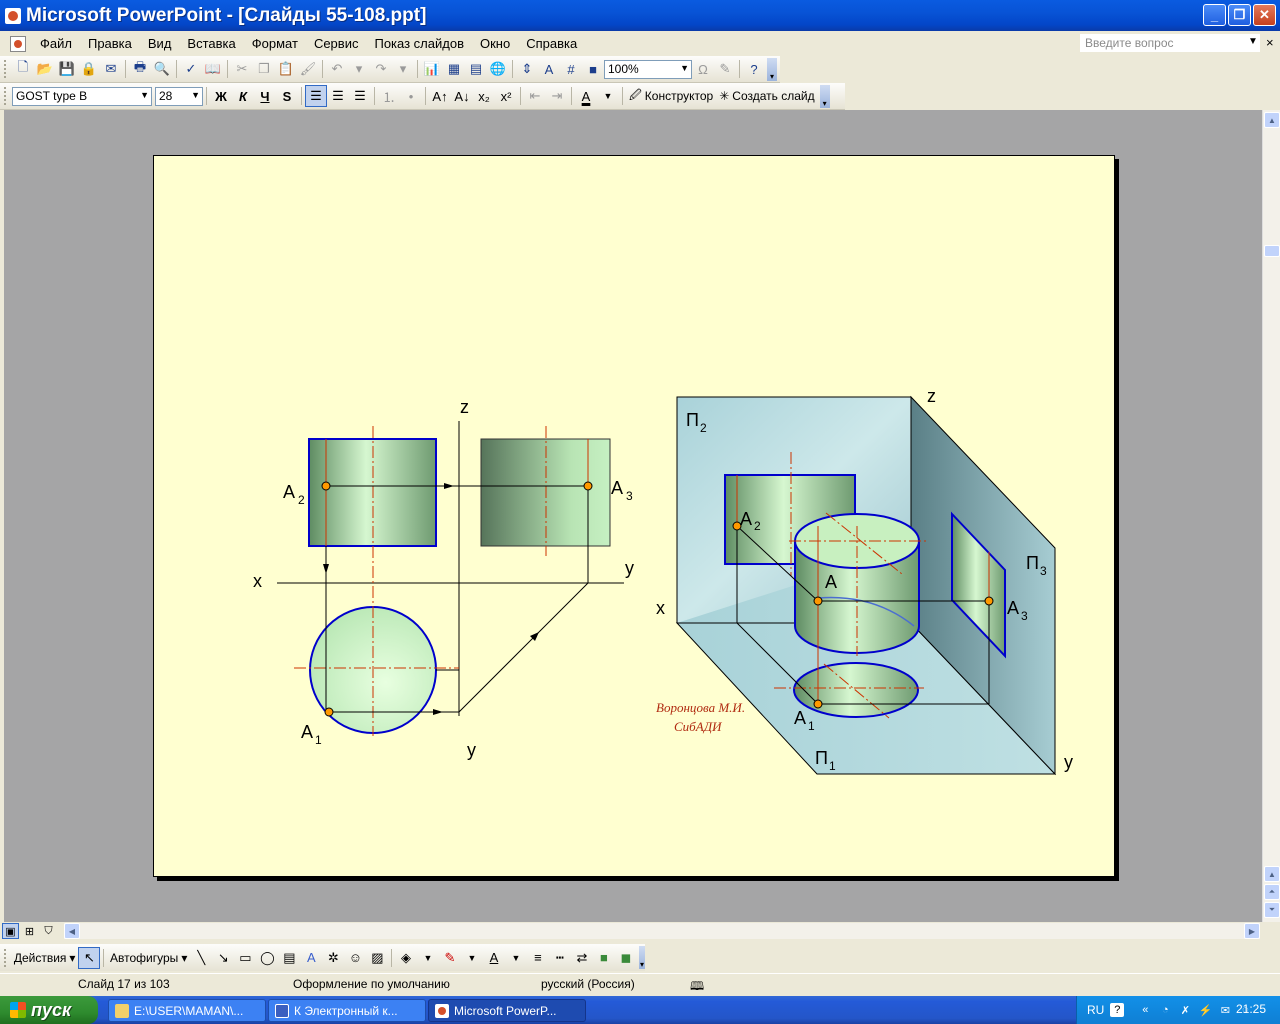  Describe the element at coordinates (1272, 892) in the screenshot. I see `previous-slide-icon: ⏶` at that location.